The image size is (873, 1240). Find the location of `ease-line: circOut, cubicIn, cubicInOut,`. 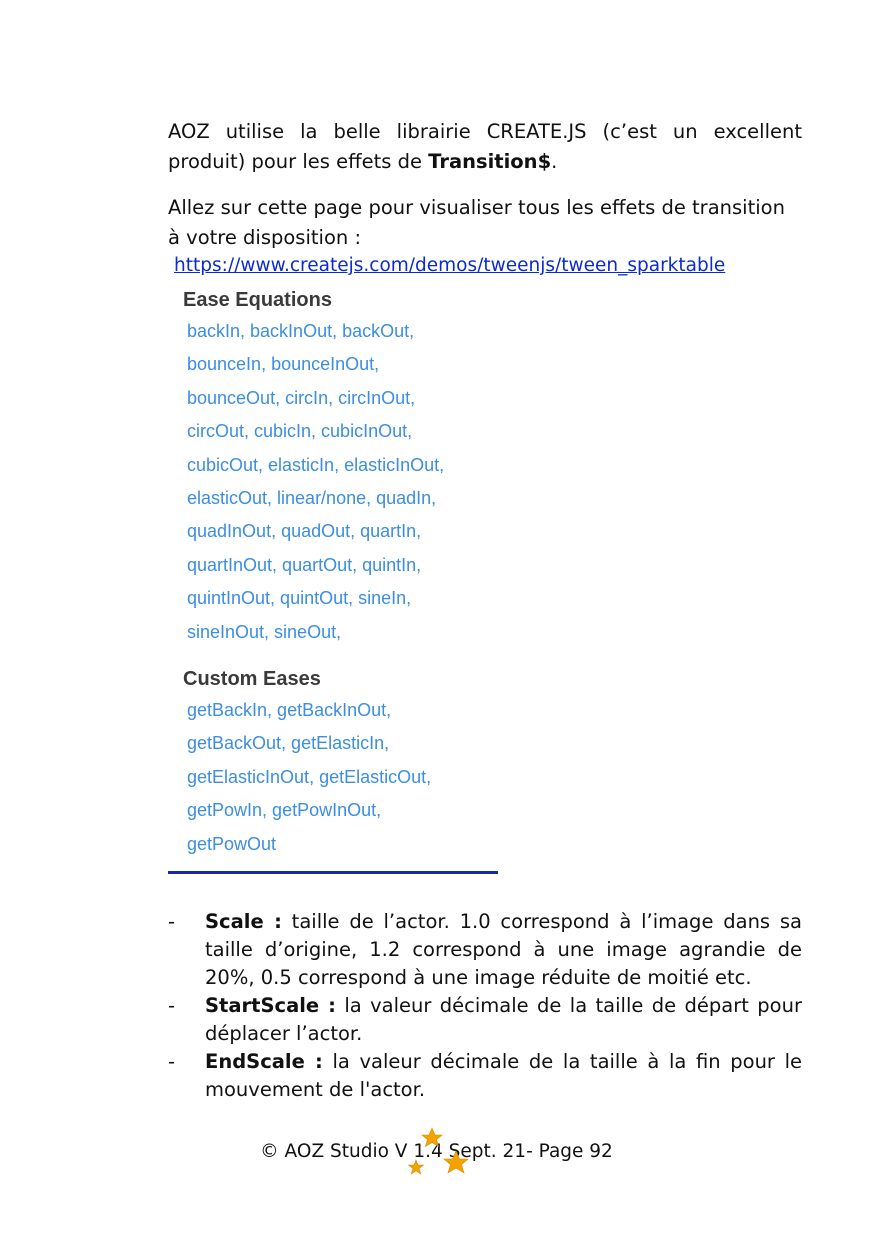

ease-line: circOut, cubicIn, cubicInOut, is located at coordinates (300, 431).